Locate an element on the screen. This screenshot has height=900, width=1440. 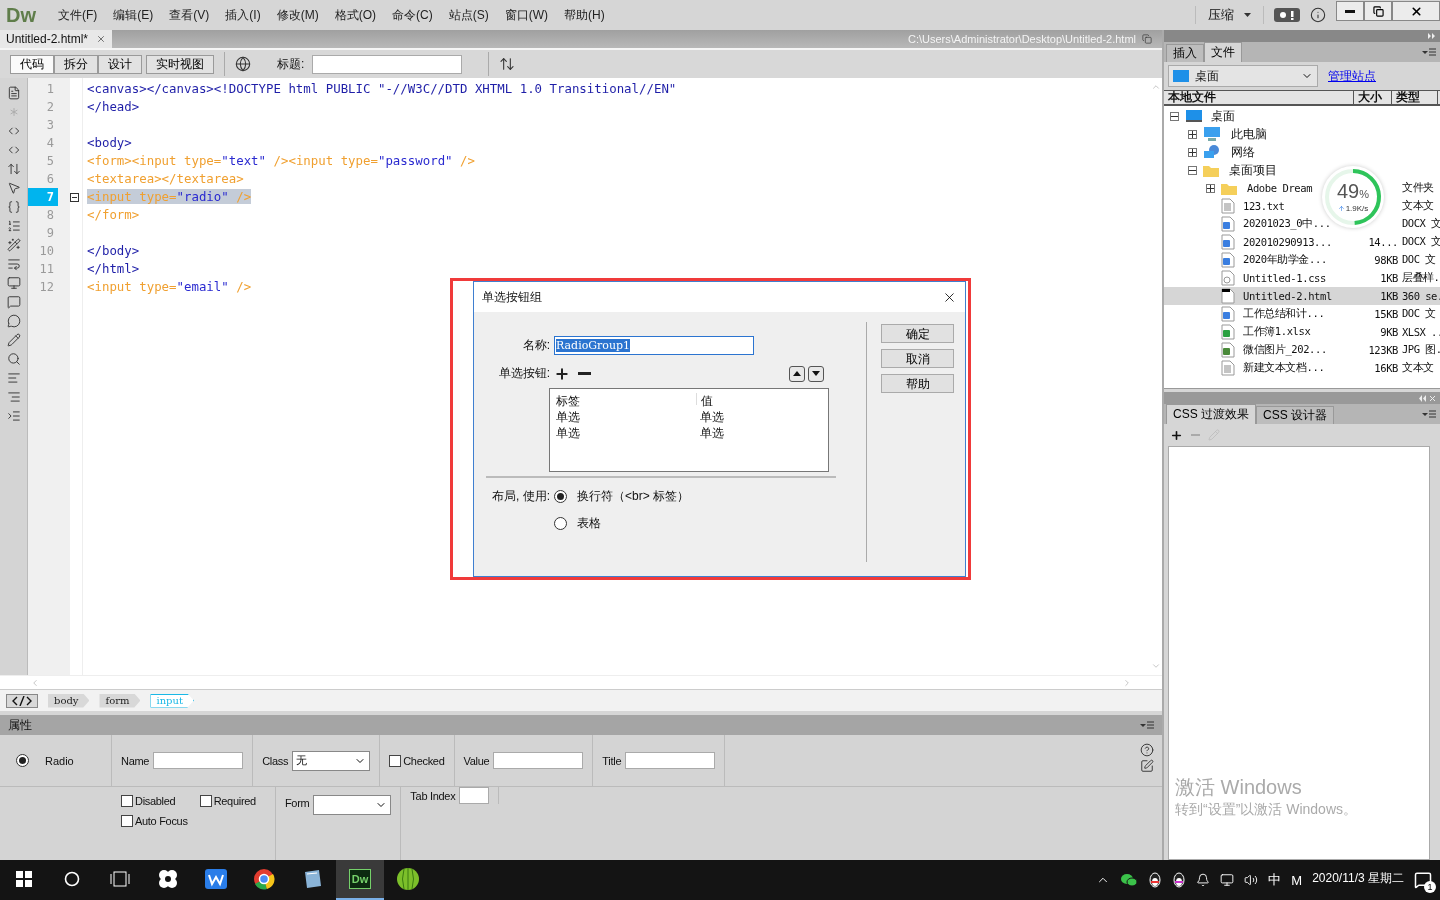
file-name: 桌面项目 is located at coordinates (1253, 170).